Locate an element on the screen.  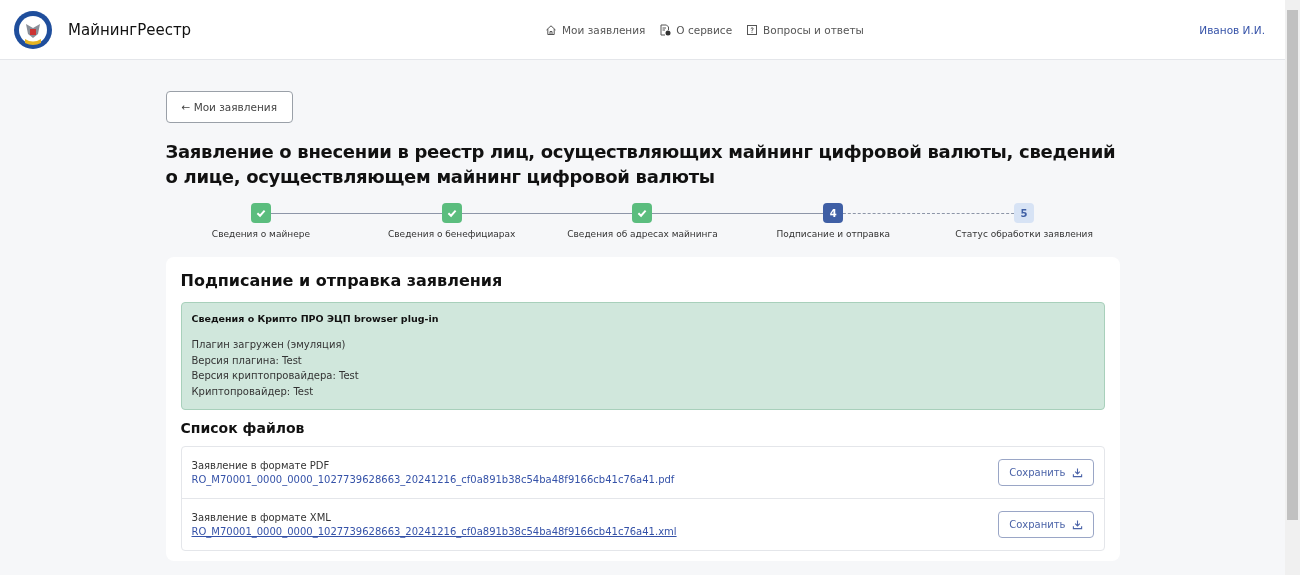
step-label: Сведения о бенефициарах is located at coordinates (452, 234).